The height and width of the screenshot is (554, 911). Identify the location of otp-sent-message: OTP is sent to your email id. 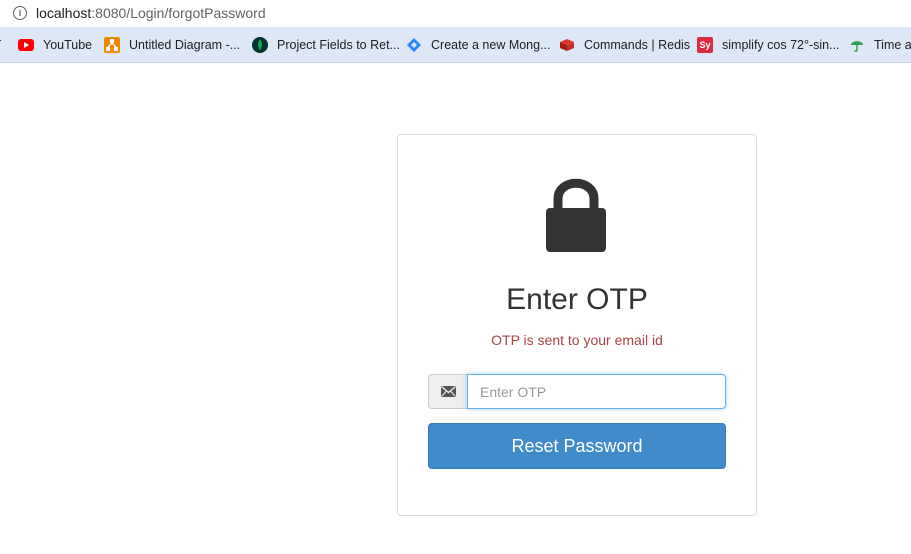
(577, 340).